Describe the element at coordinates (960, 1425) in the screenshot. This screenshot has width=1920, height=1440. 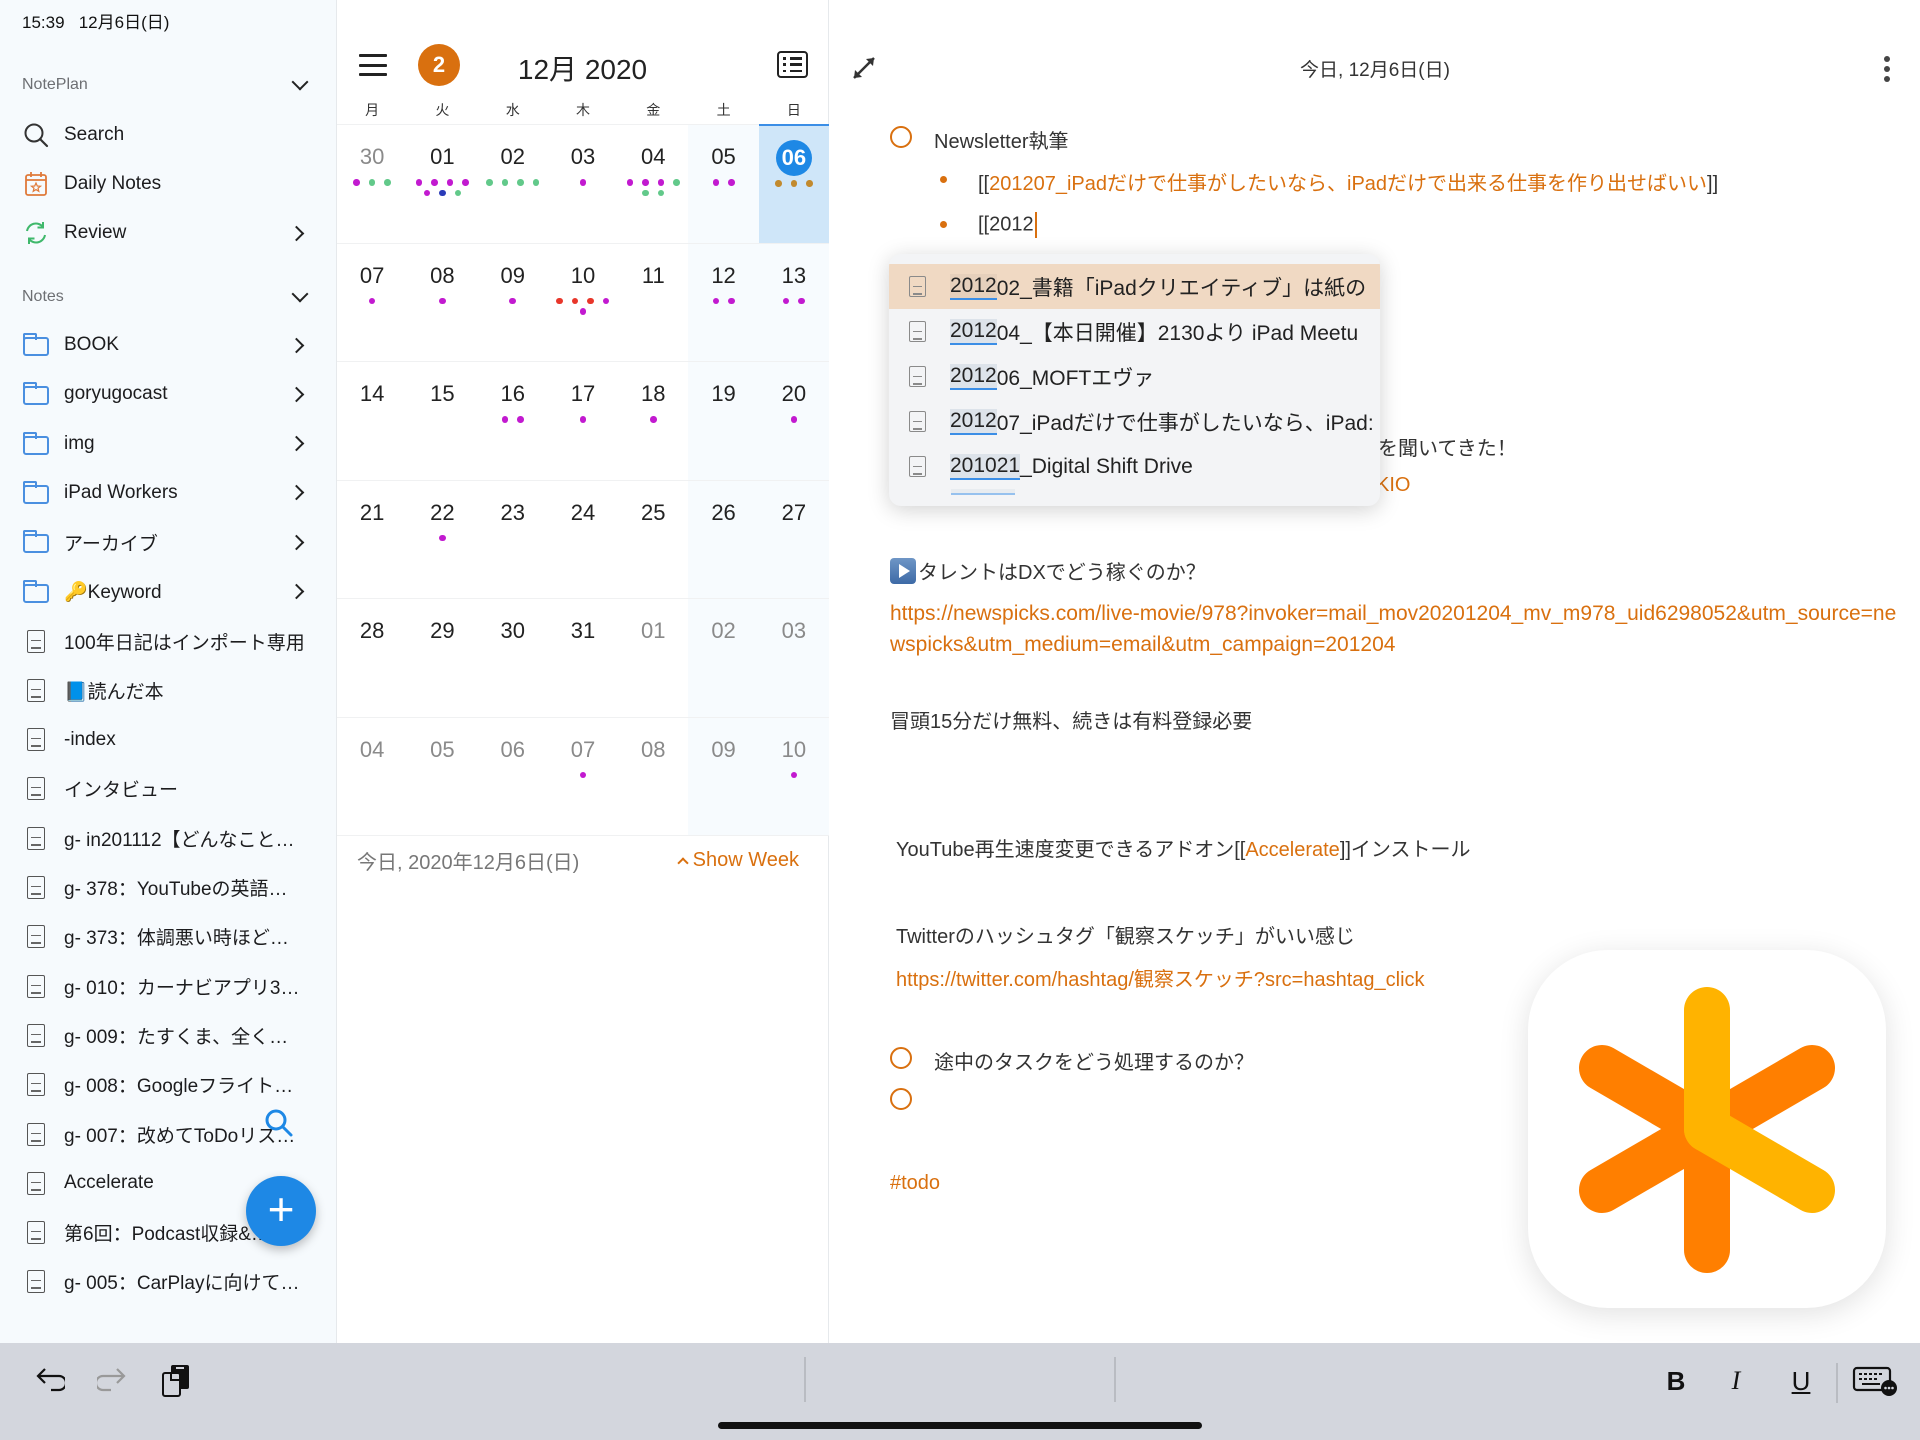
I see `home-indicator` at that location.